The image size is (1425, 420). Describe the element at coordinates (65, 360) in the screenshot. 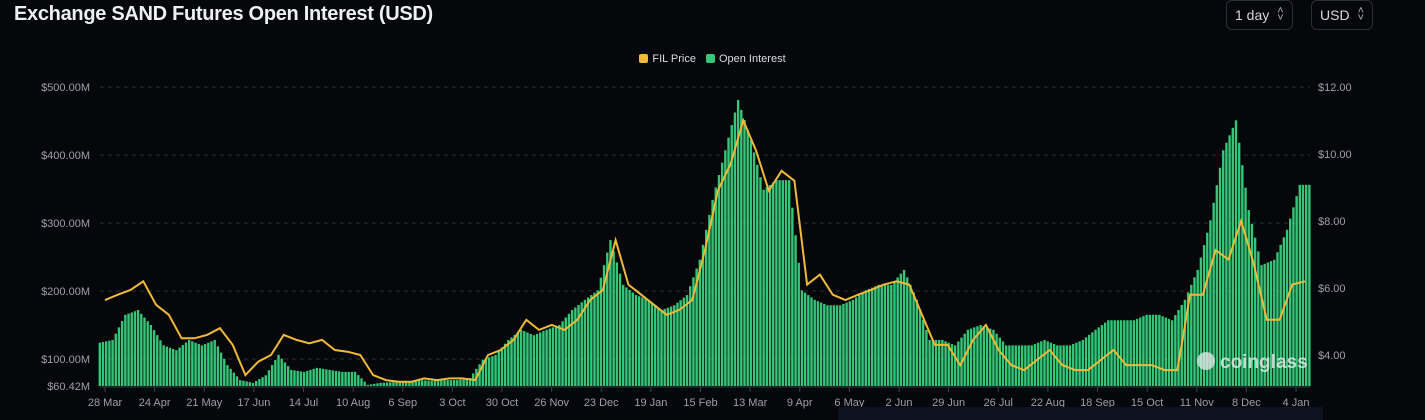

I see `y-left-tick-label: $100.00M` at that location.